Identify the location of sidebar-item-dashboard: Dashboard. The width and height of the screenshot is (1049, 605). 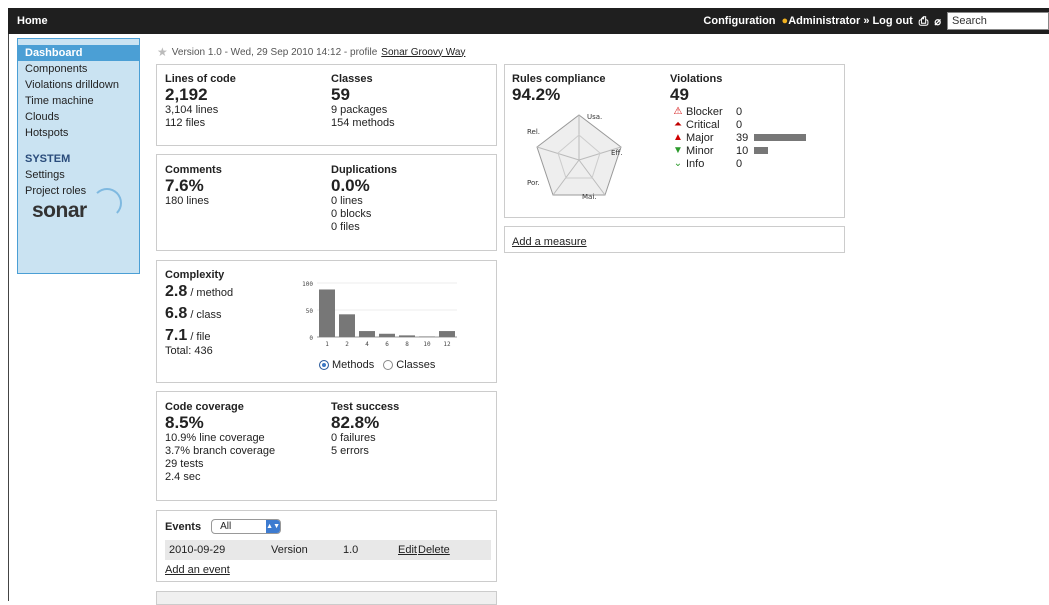
(78, 53).